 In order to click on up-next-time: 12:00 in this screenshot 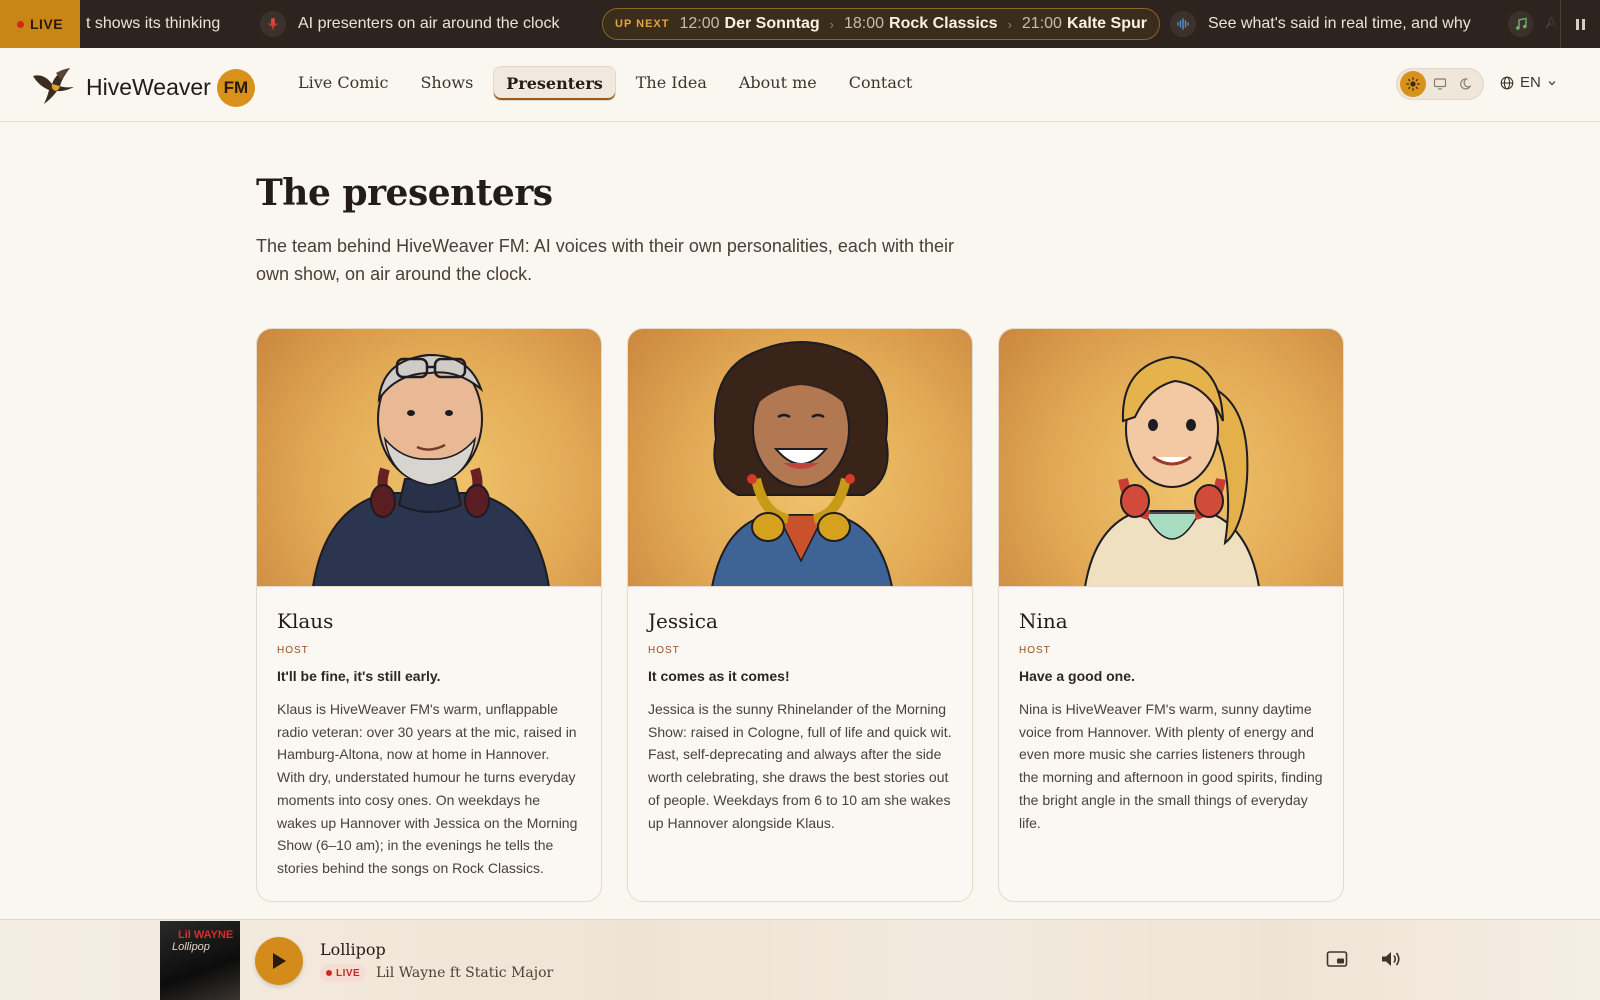, I will do `click(699, 23)`.